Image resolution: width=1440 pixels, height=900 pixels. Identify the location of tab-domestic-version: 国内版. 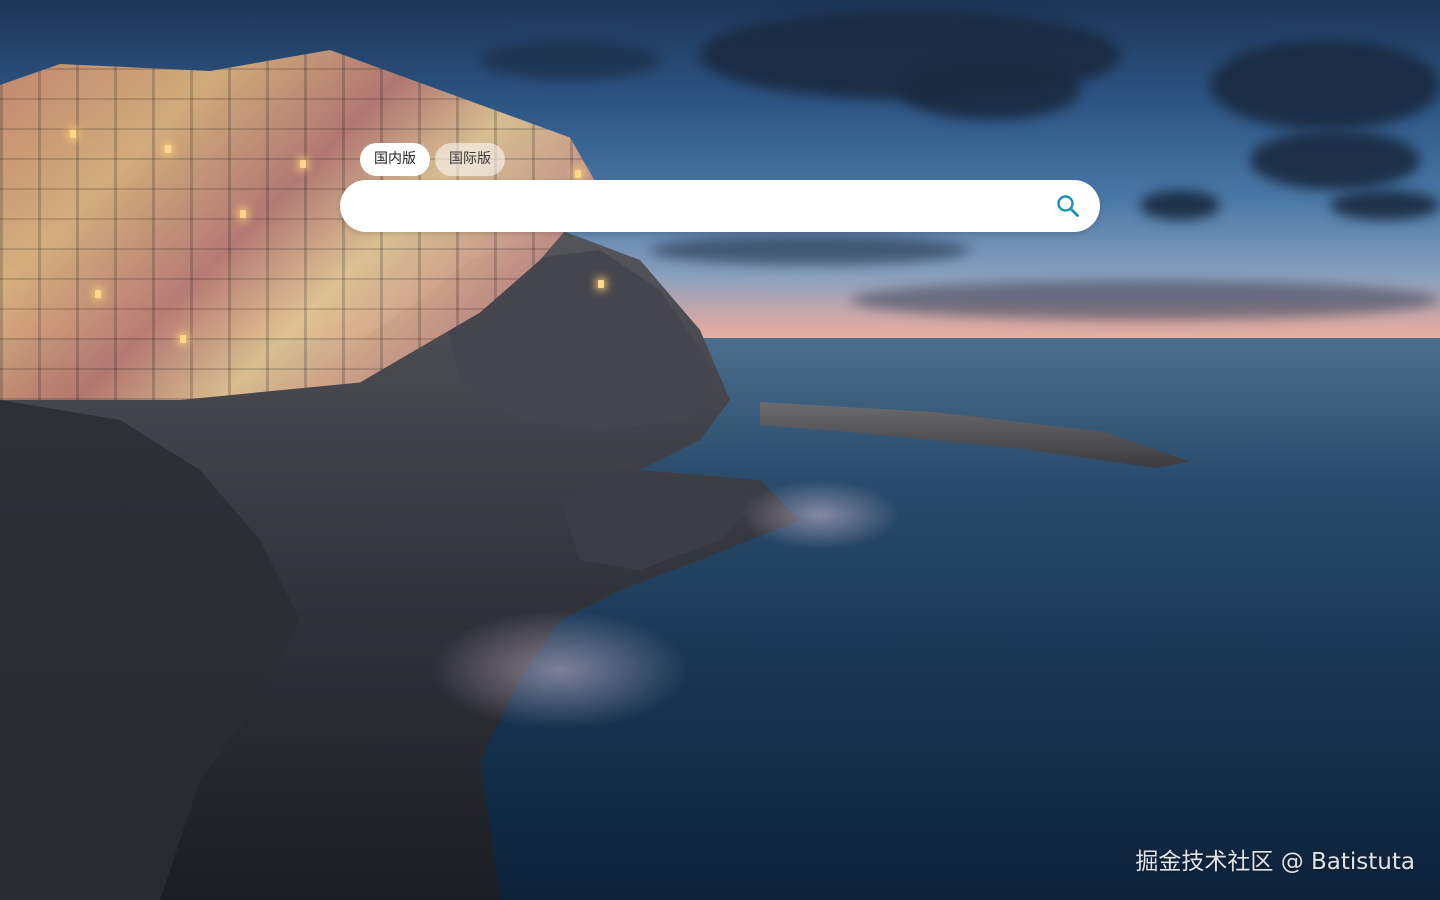
(395, 159).